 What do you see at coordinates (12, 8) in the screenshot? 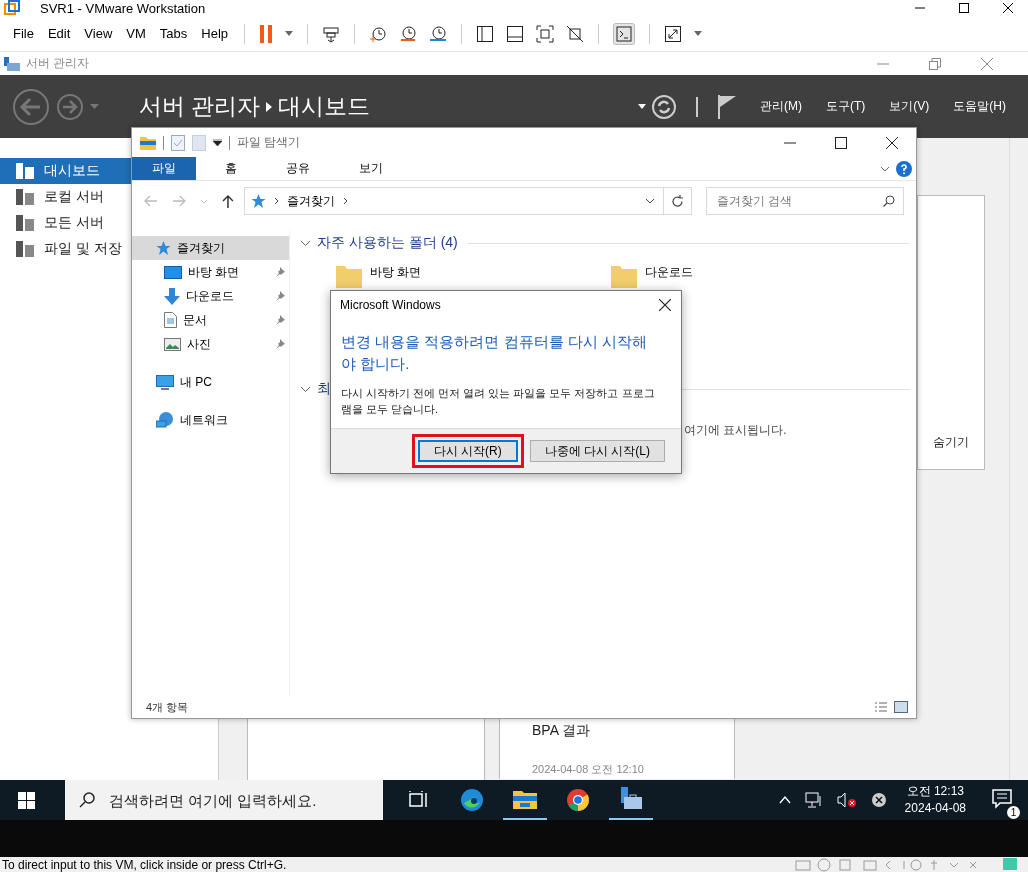
I see `vmware-logo-icon` at bounding box center [12, 8].